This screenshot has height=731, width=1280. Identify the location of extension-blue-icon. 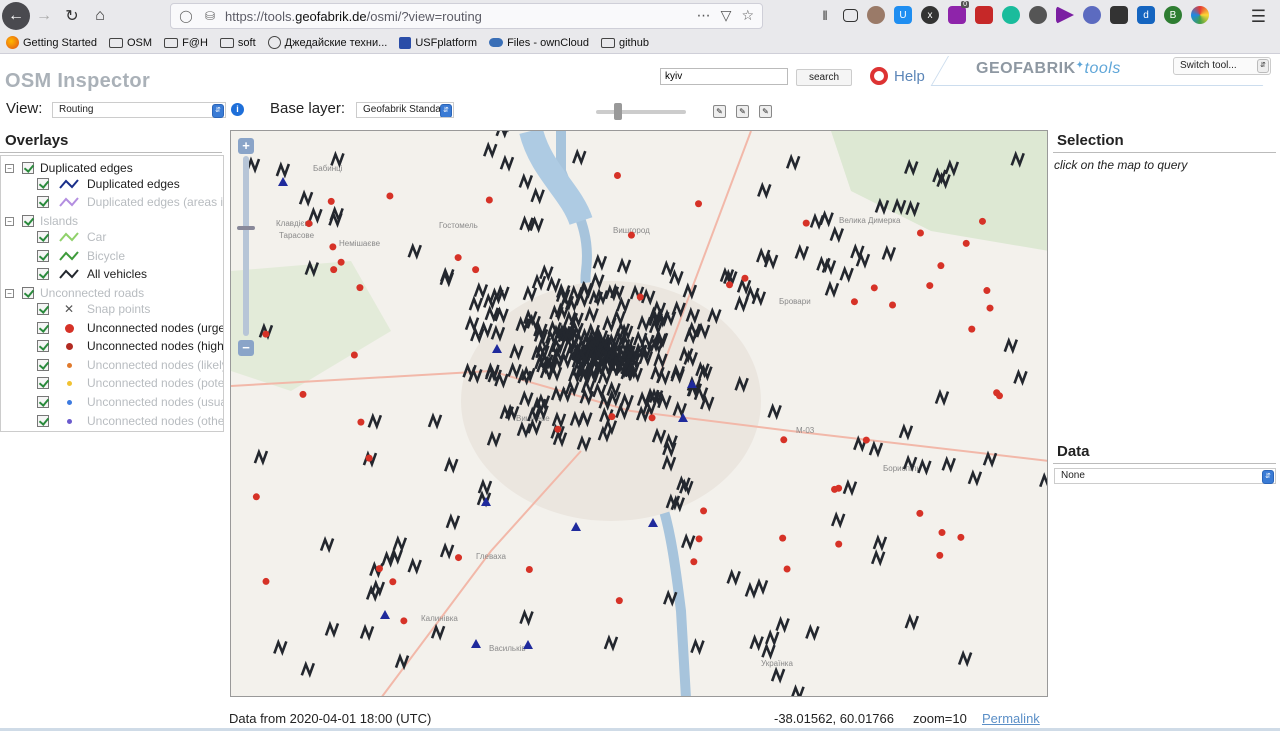
(1092, 15).